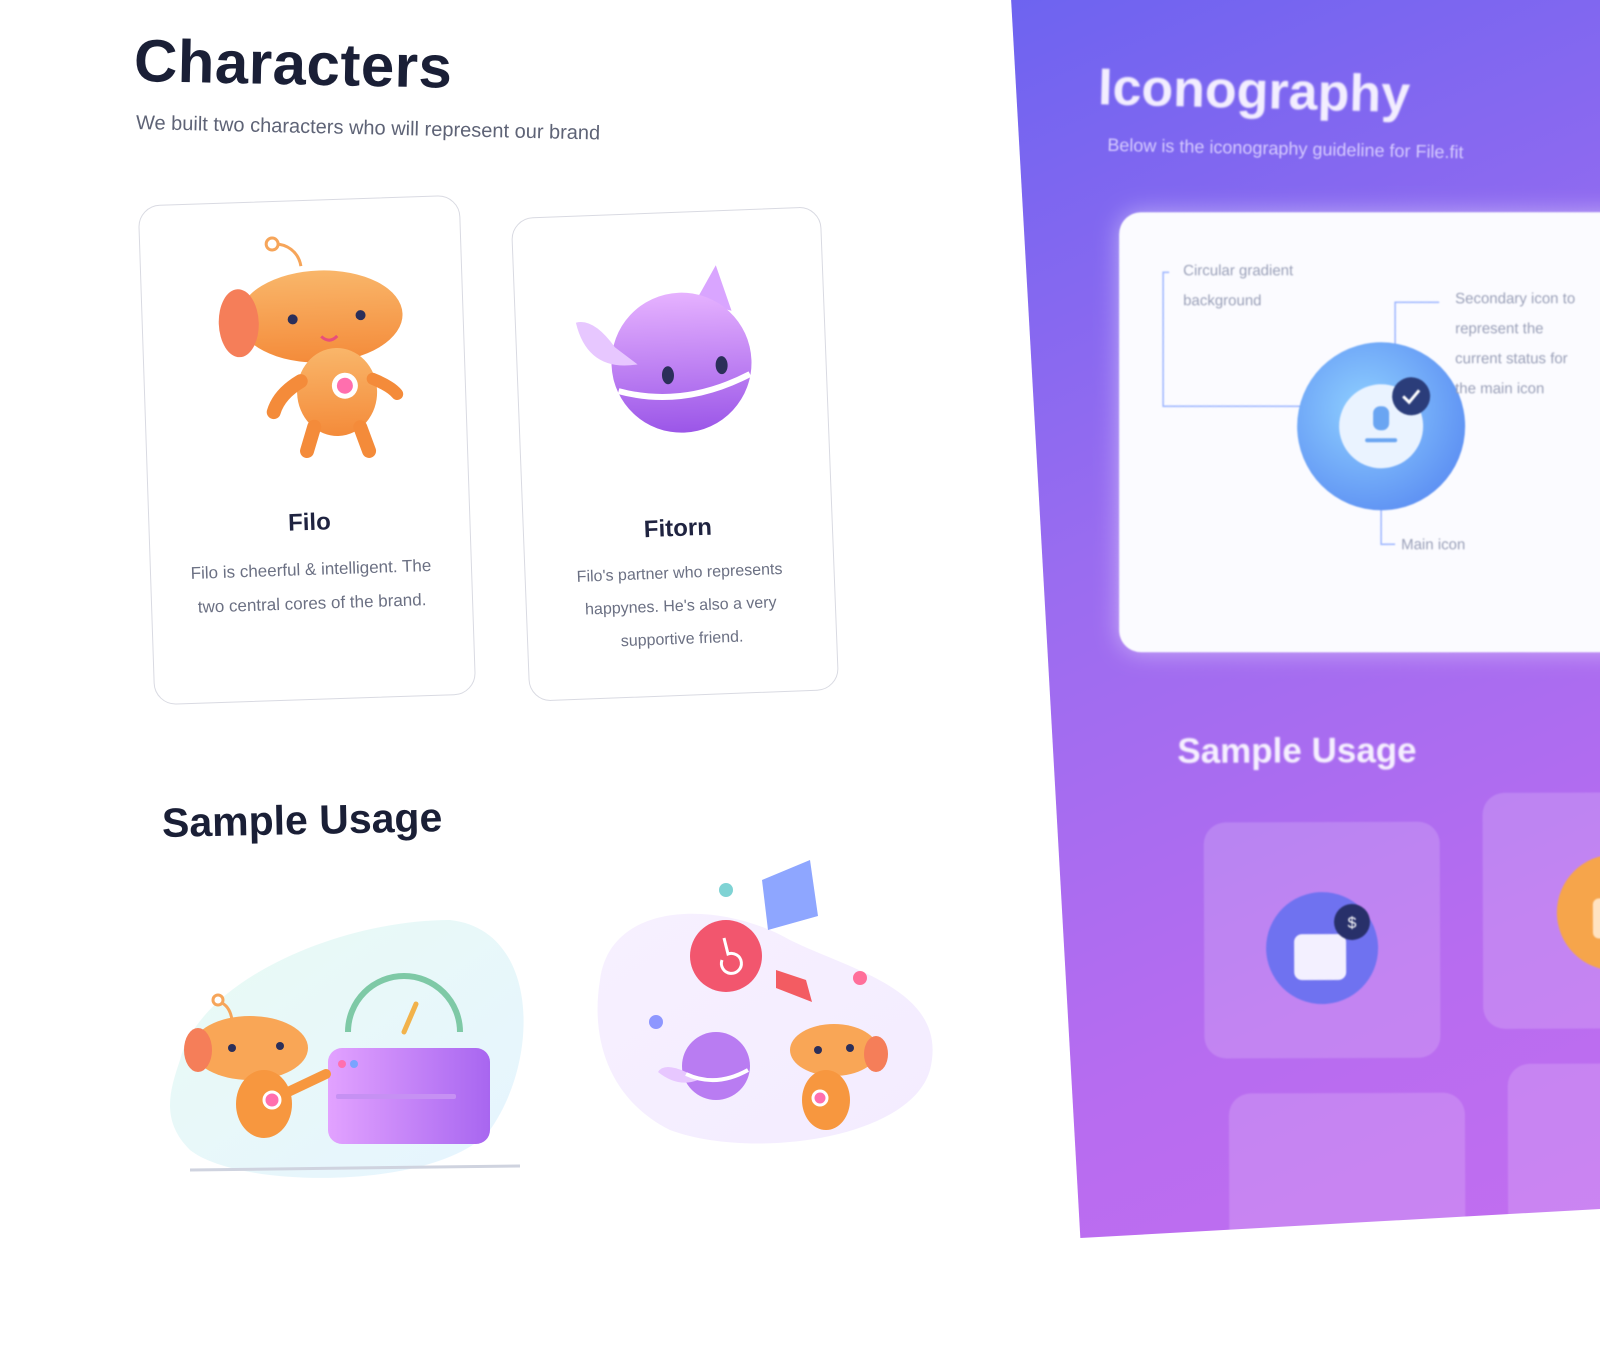  What do you see at coordinates (1541, 910) in the screenshot?
I see `icon-tile: !` at bounding box center [1541, 910].